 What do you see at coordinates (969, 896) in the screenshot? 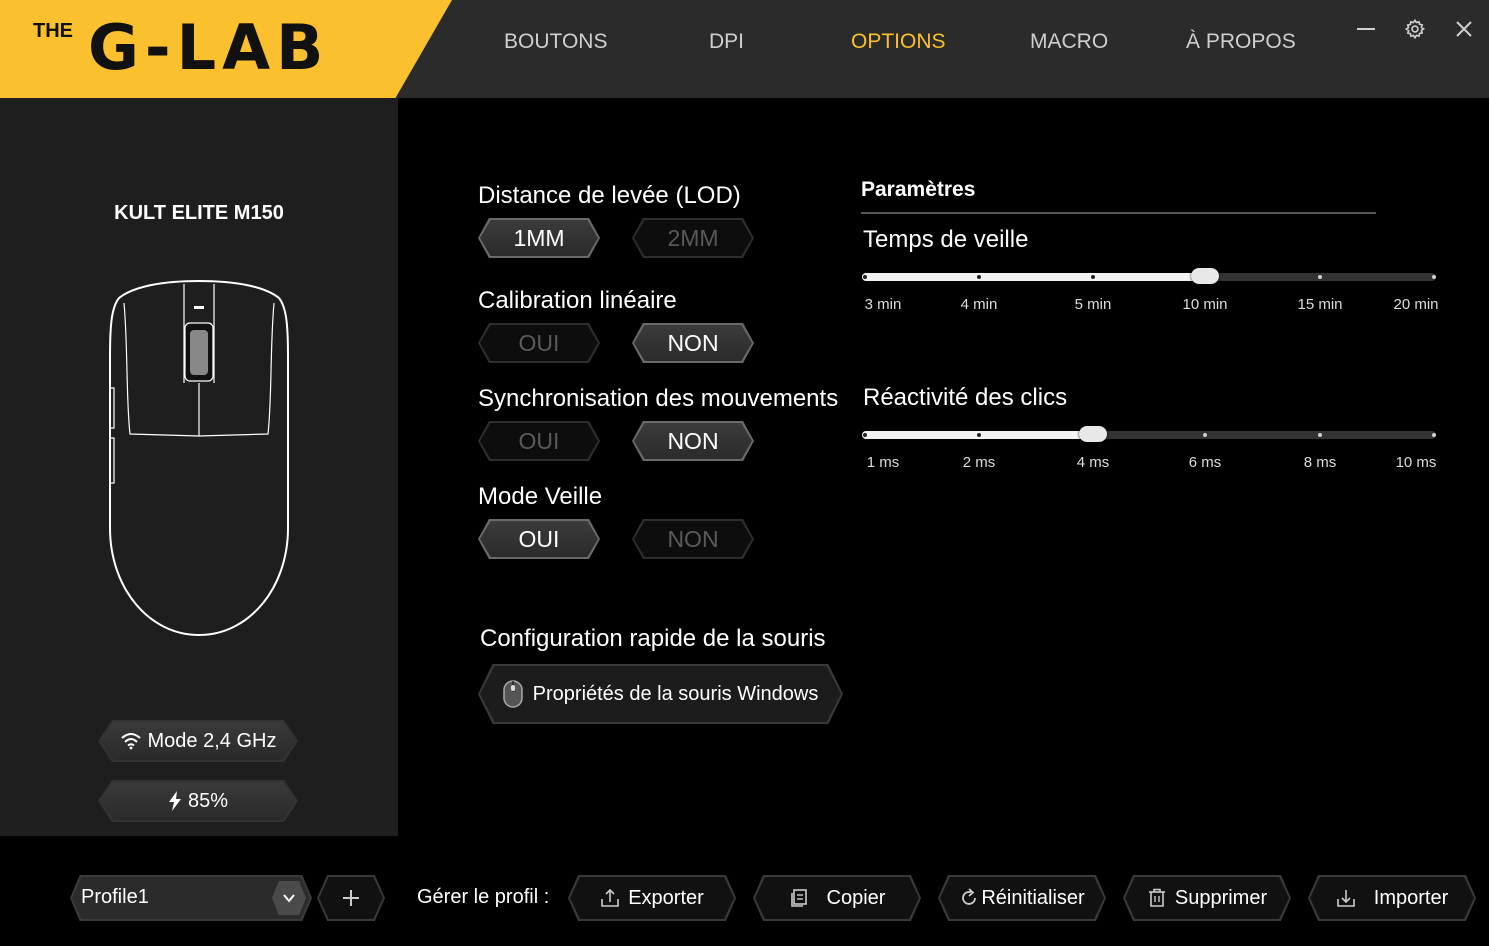
I see `reset-icon` at bounding box center [969, 896].